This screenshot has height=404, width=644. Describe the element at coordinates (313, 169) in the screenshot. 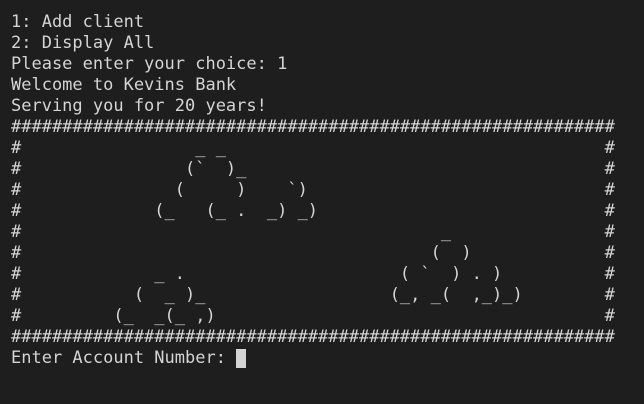

I see `art-line: # (` )_ #` at that location.